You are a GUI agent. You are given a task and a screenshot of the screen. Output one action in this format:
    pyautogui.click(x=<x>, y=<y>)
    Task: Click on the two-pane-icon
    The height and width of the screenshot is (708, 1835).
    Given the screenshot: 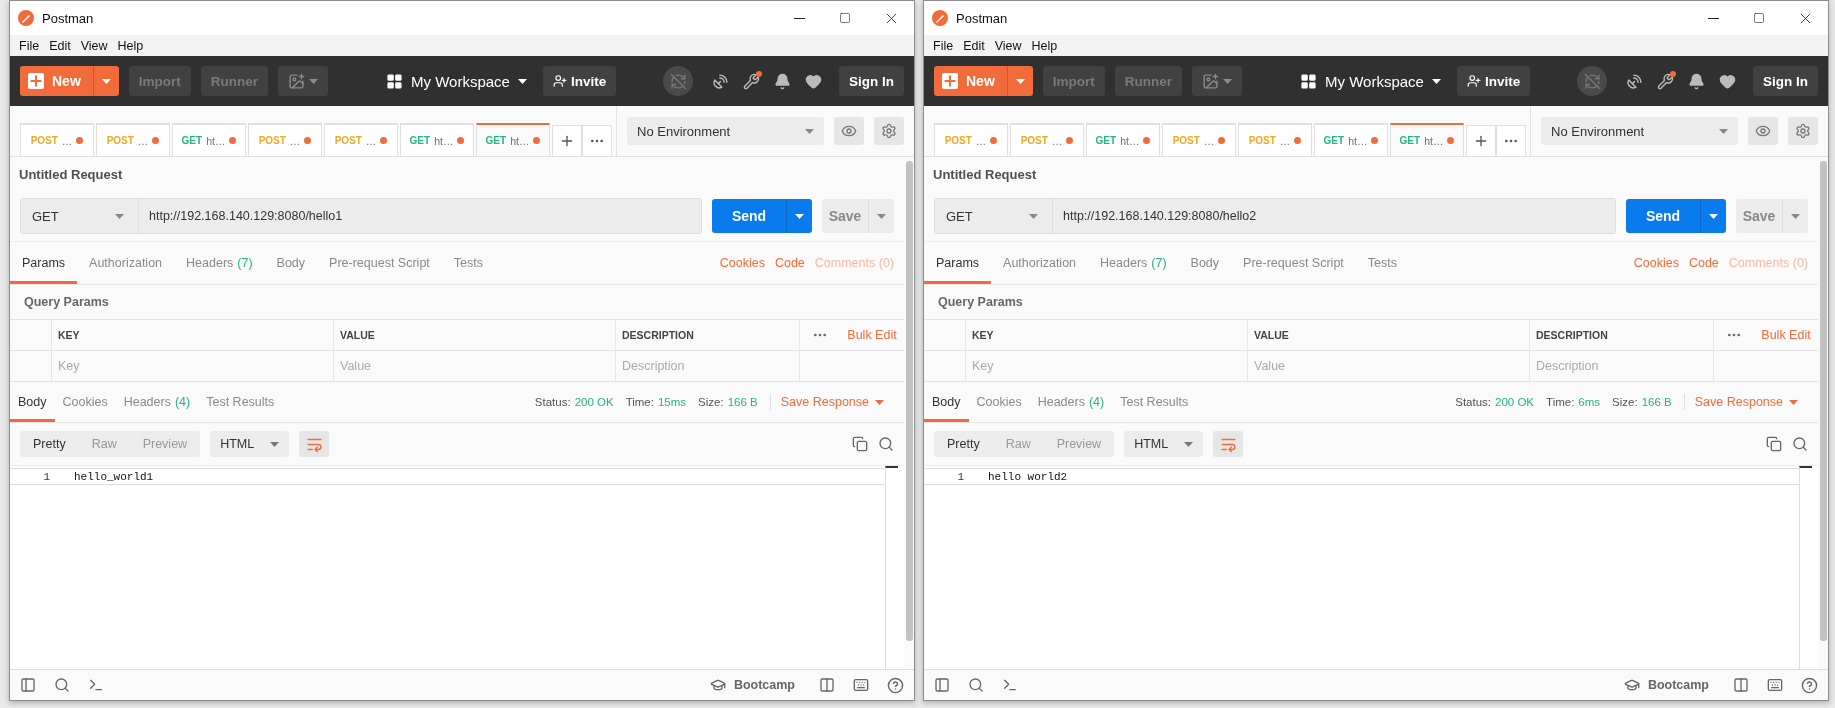 What is the action you would take?
    pyautogui.click(x=1741, y=685)
    